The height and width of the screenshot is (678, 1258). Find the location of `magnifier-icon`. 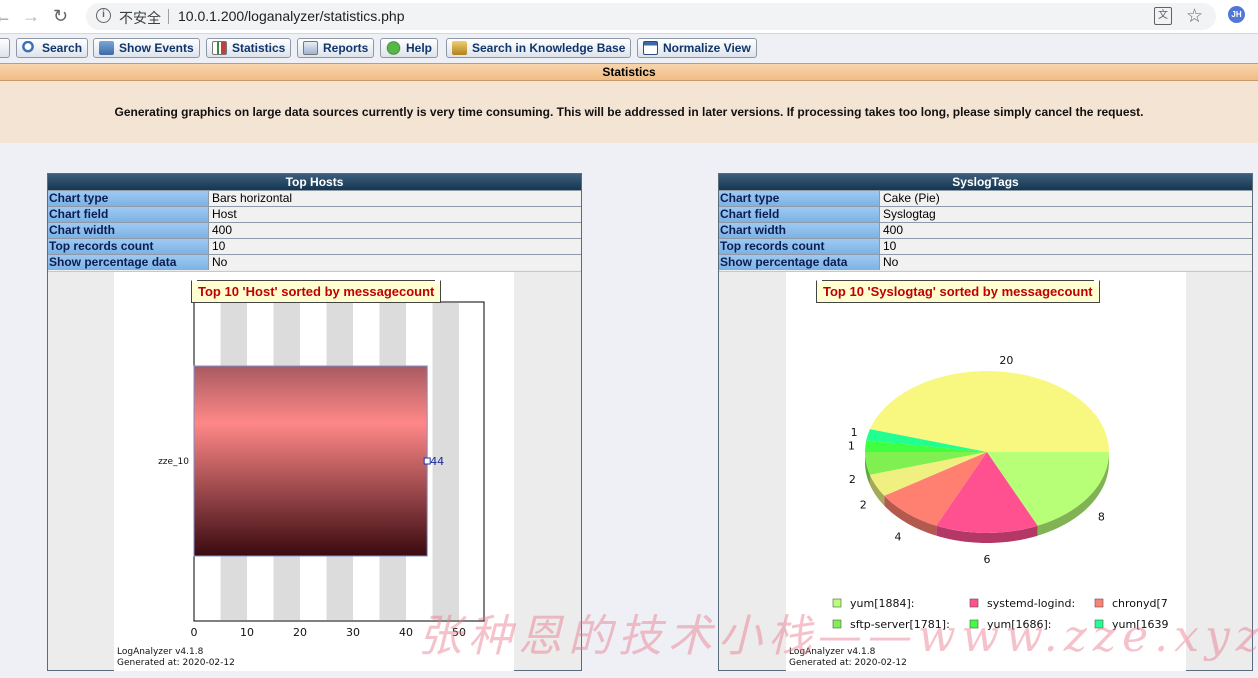

magnifier-icon is located at coordinates (29, 48).